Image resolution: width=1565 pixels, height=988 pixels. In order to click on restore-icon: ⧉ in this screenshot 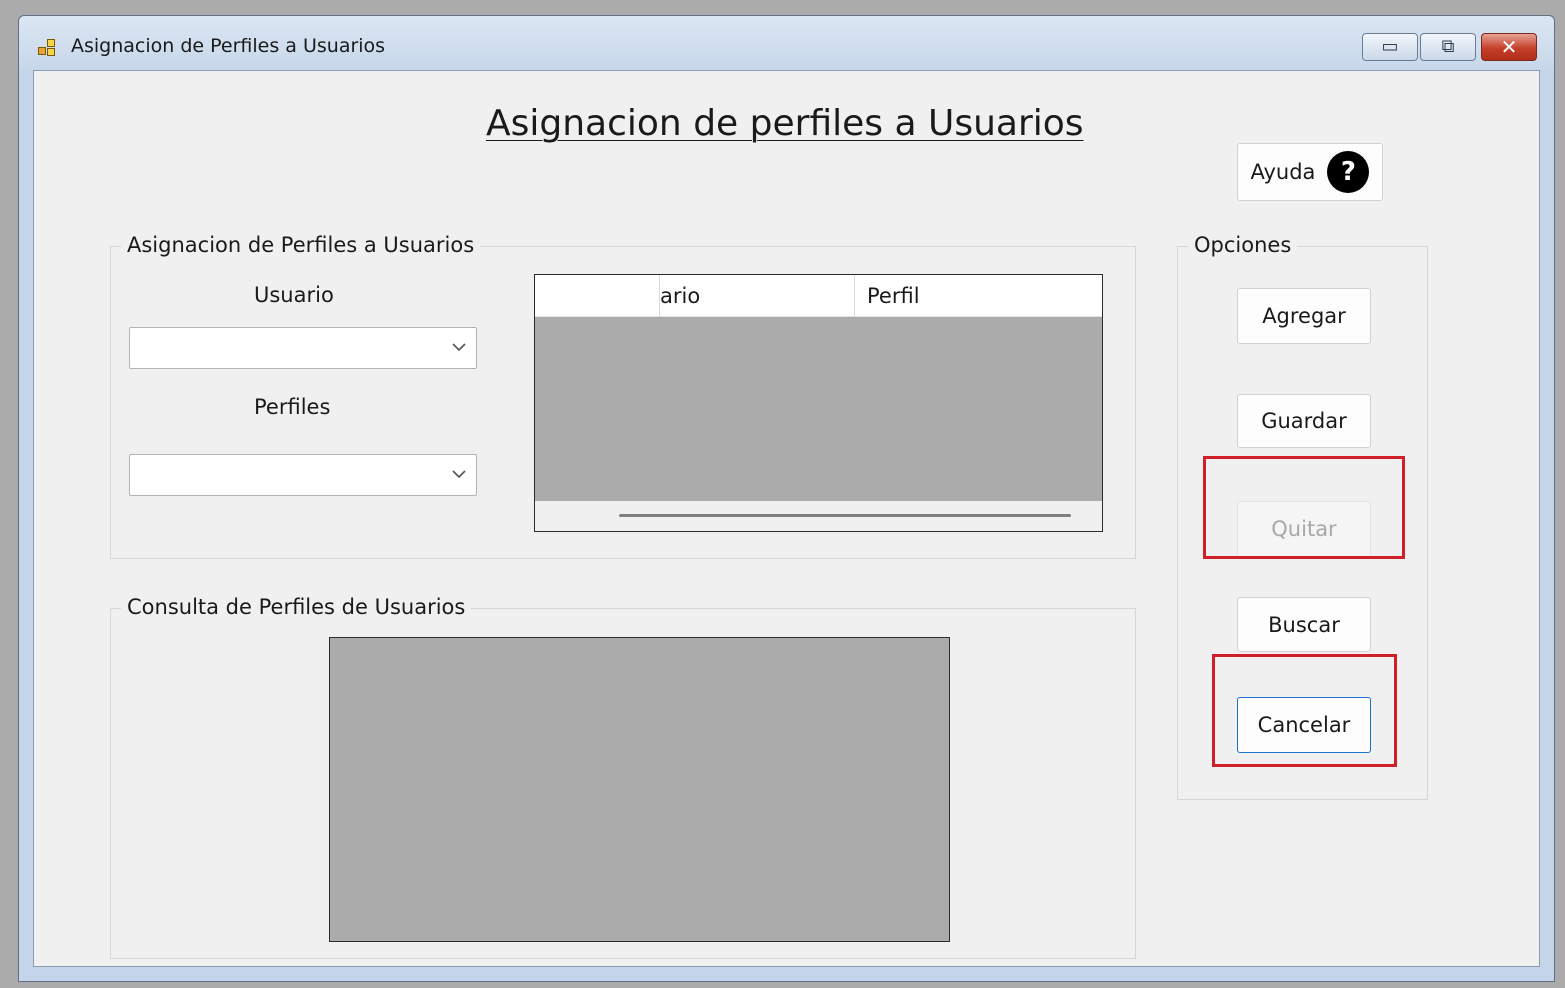, I will do `click(1448, 46)`.